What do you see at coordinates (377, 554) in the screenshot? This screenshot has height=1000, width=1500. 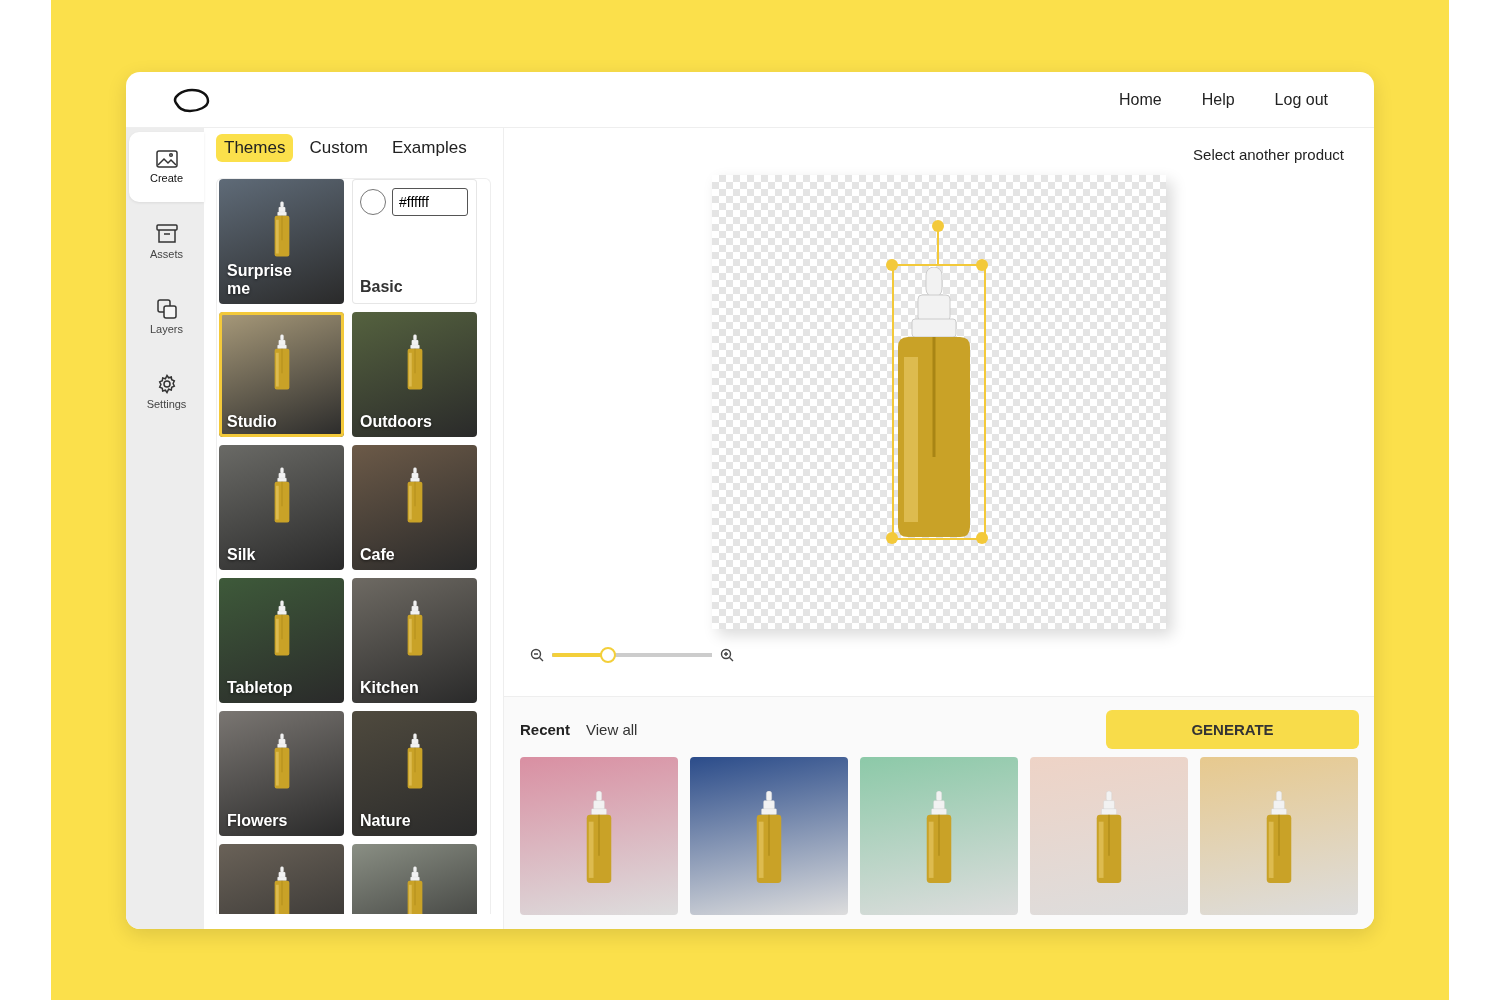 I see `theme-label: Cafe` at bounding box center [377, 554].